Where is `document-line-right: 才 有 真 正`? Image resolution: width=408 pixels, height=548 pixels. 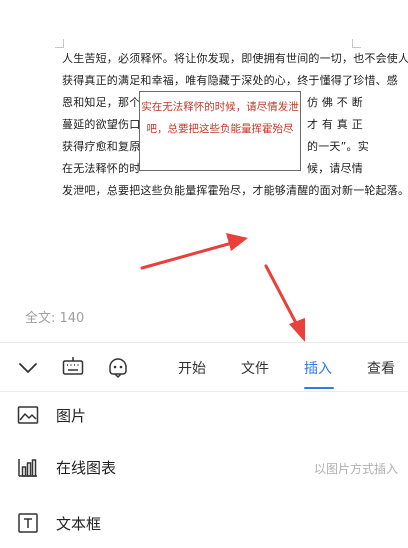
document-line-right: 才 有 真 正 is located at coordinates (335, 124).